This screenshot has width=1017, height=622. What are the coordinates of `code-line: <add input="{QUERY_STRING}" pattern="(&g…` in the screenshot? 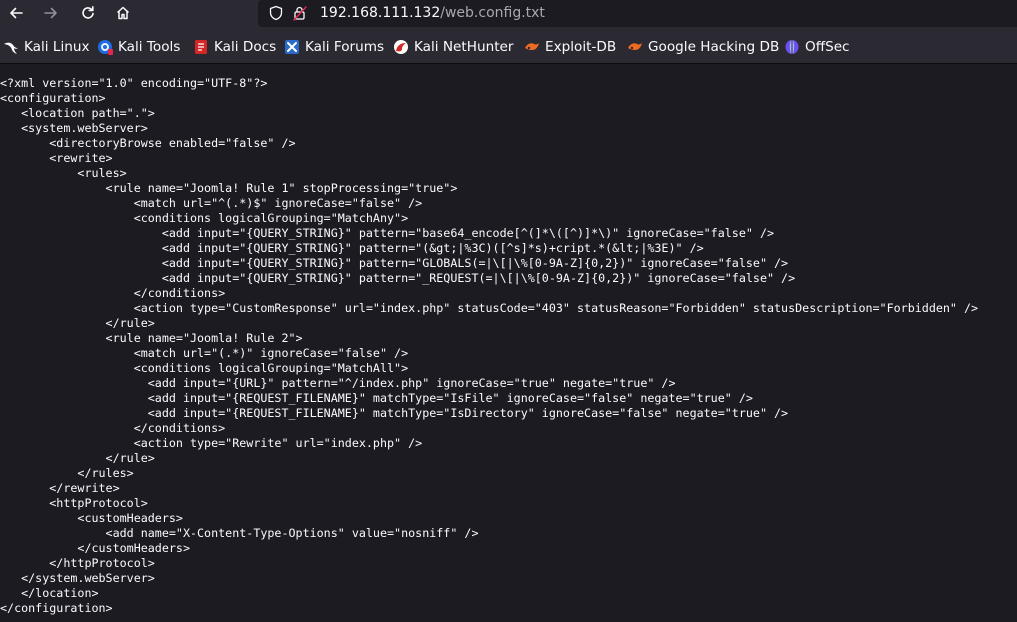 It's located at (352, 248).